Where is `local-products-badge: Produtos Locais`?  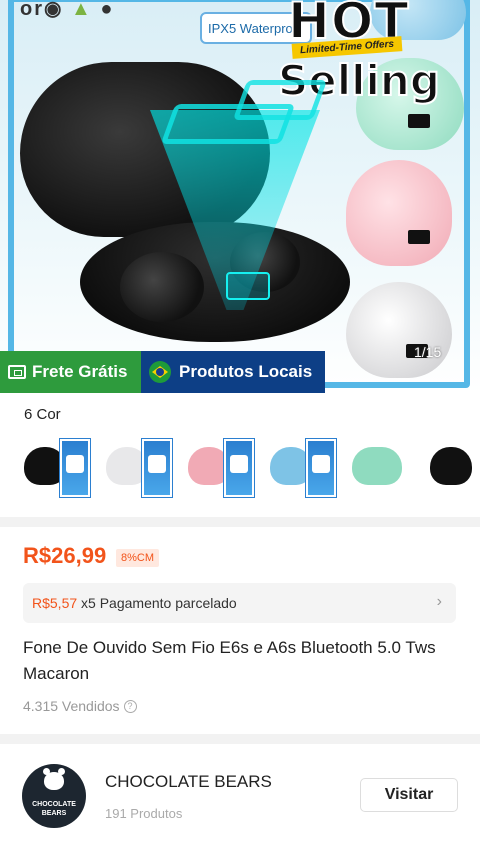 local-products-badge: Produtos Locais is located at coordinates (233, 372).